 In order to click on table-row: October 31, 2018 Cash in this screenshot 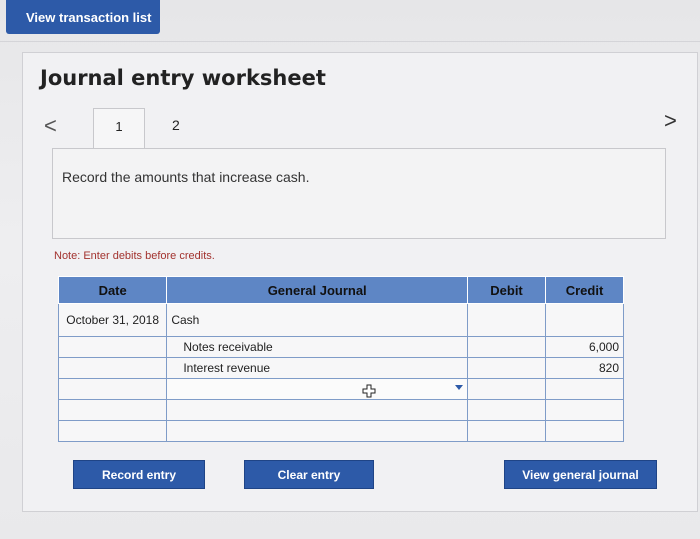, I will do `click(340, 320)`.